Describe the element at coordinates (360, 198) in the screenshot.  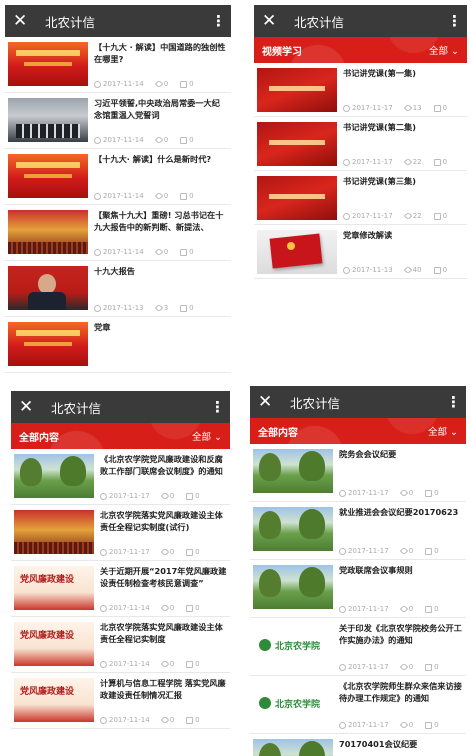
I see `article-list-item: 书记讲党课(第三集) 2017-11-17 22 0` at that location.